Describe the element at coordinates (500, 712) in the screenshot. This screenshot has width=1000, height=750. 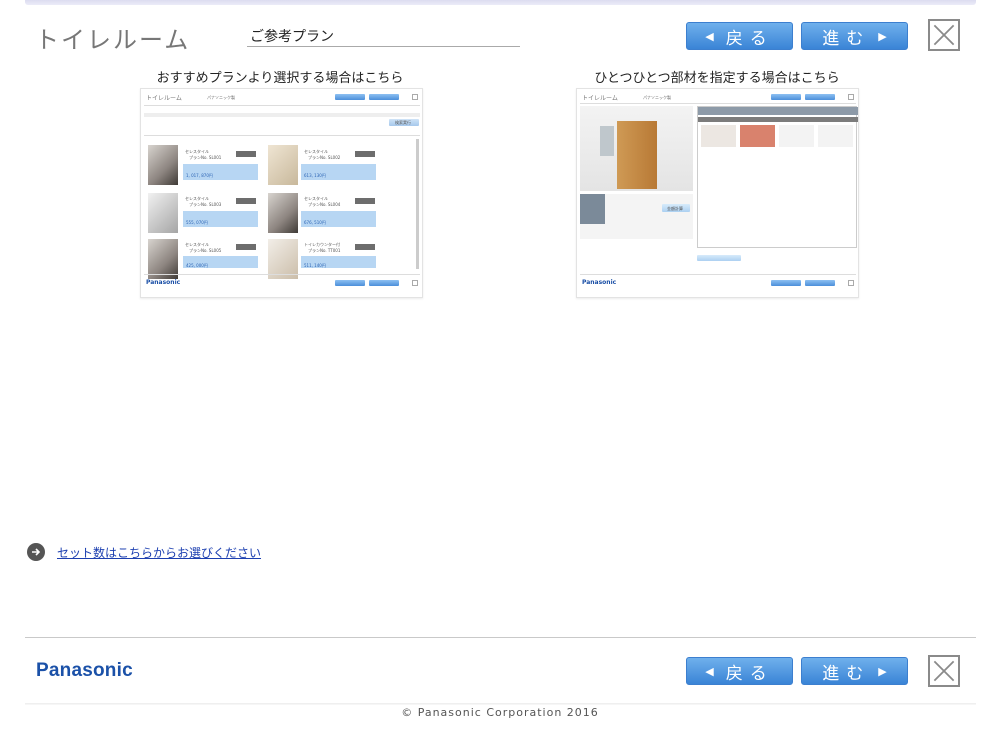
I see `copyright: © Panasonic Corporation 2016` at that location.